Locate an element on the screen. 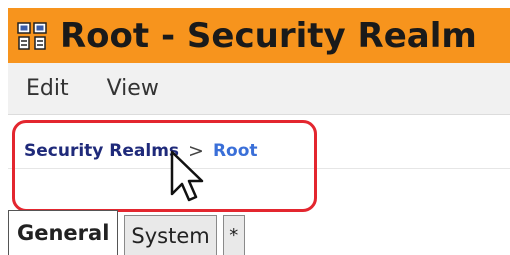 The height and width of the screenshot is (255, 510). menu-edit: Edit is located at coordinates (47, 88).